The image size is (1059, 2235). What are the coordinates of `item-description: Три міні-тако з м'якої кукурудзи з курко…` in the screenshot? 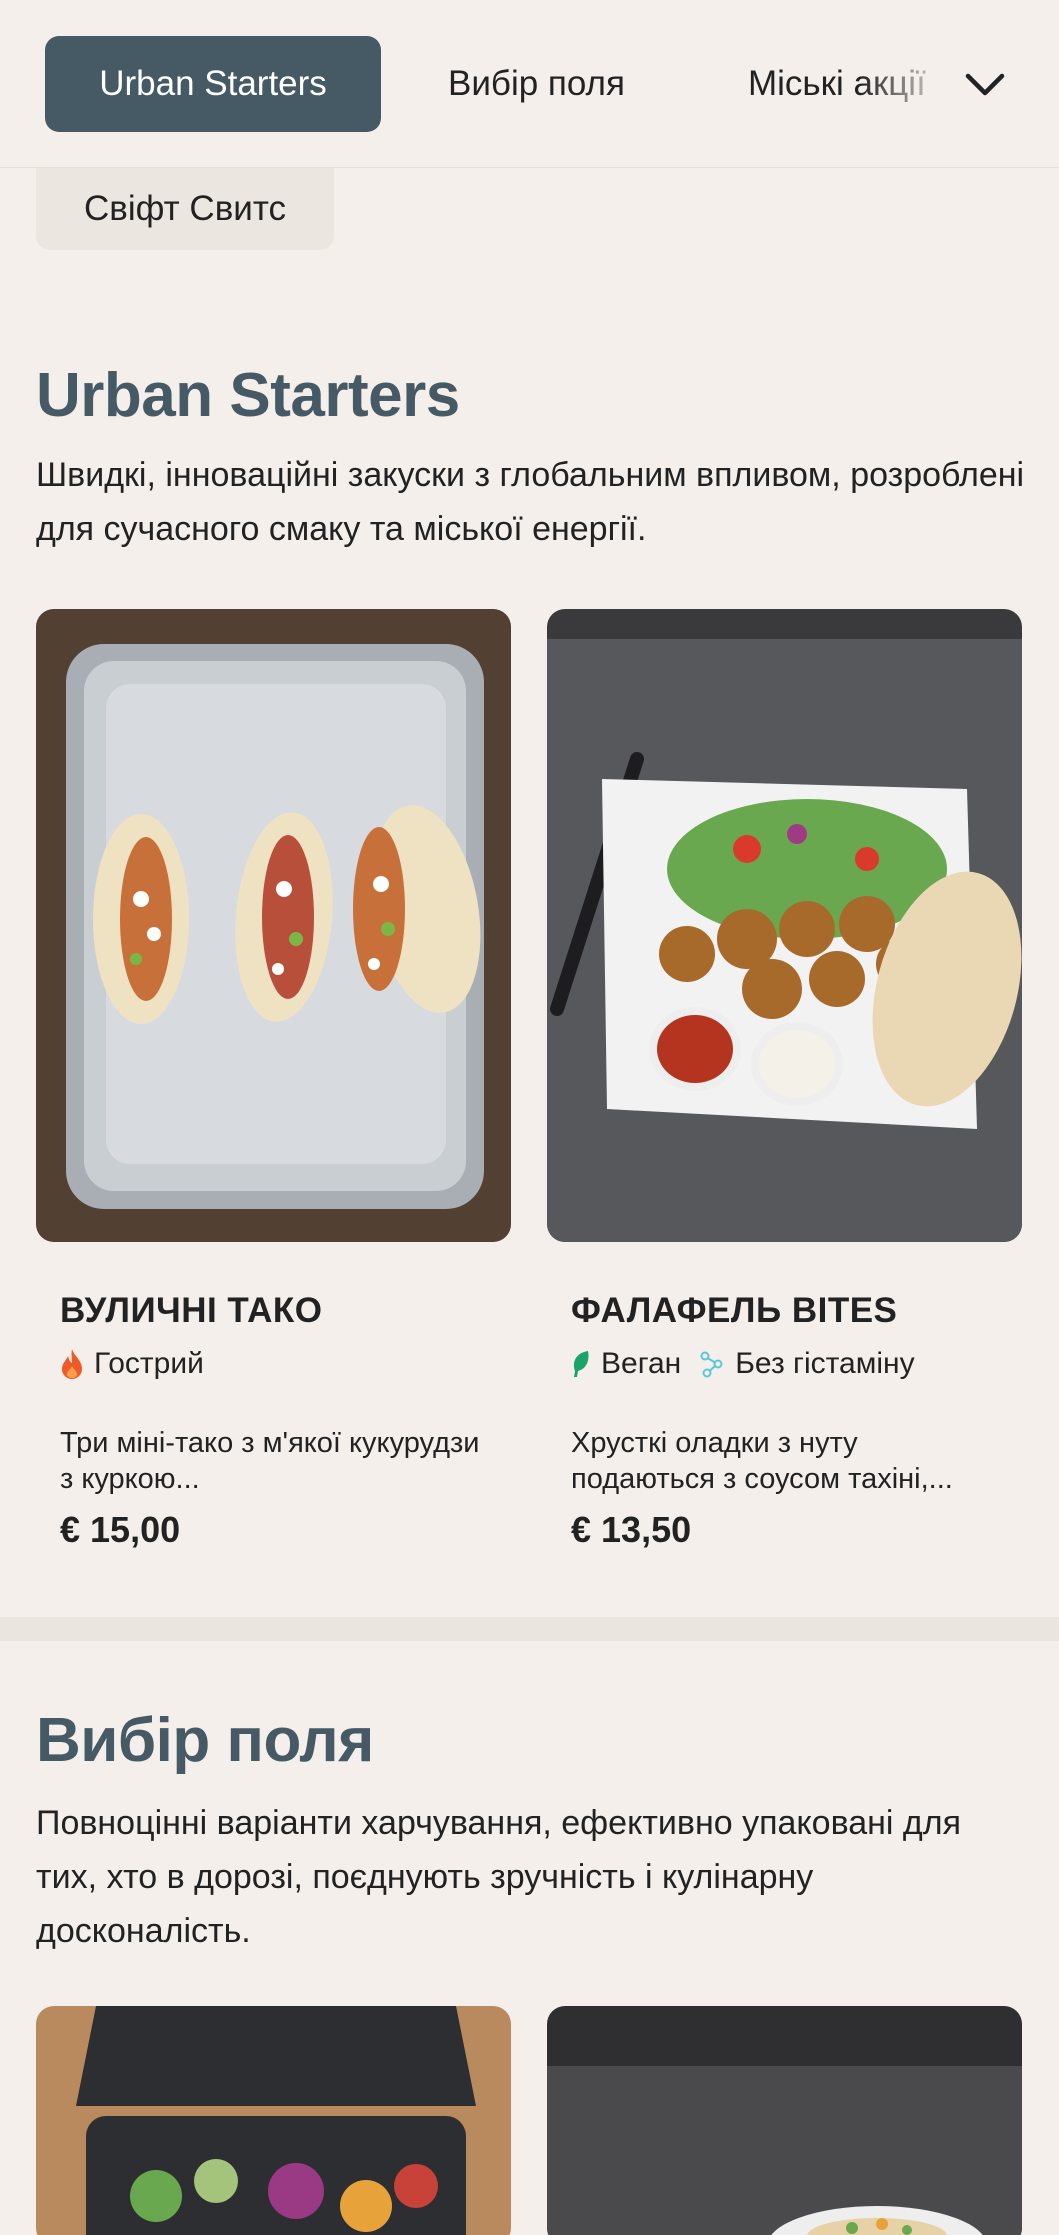 It's located at (270, 1461).